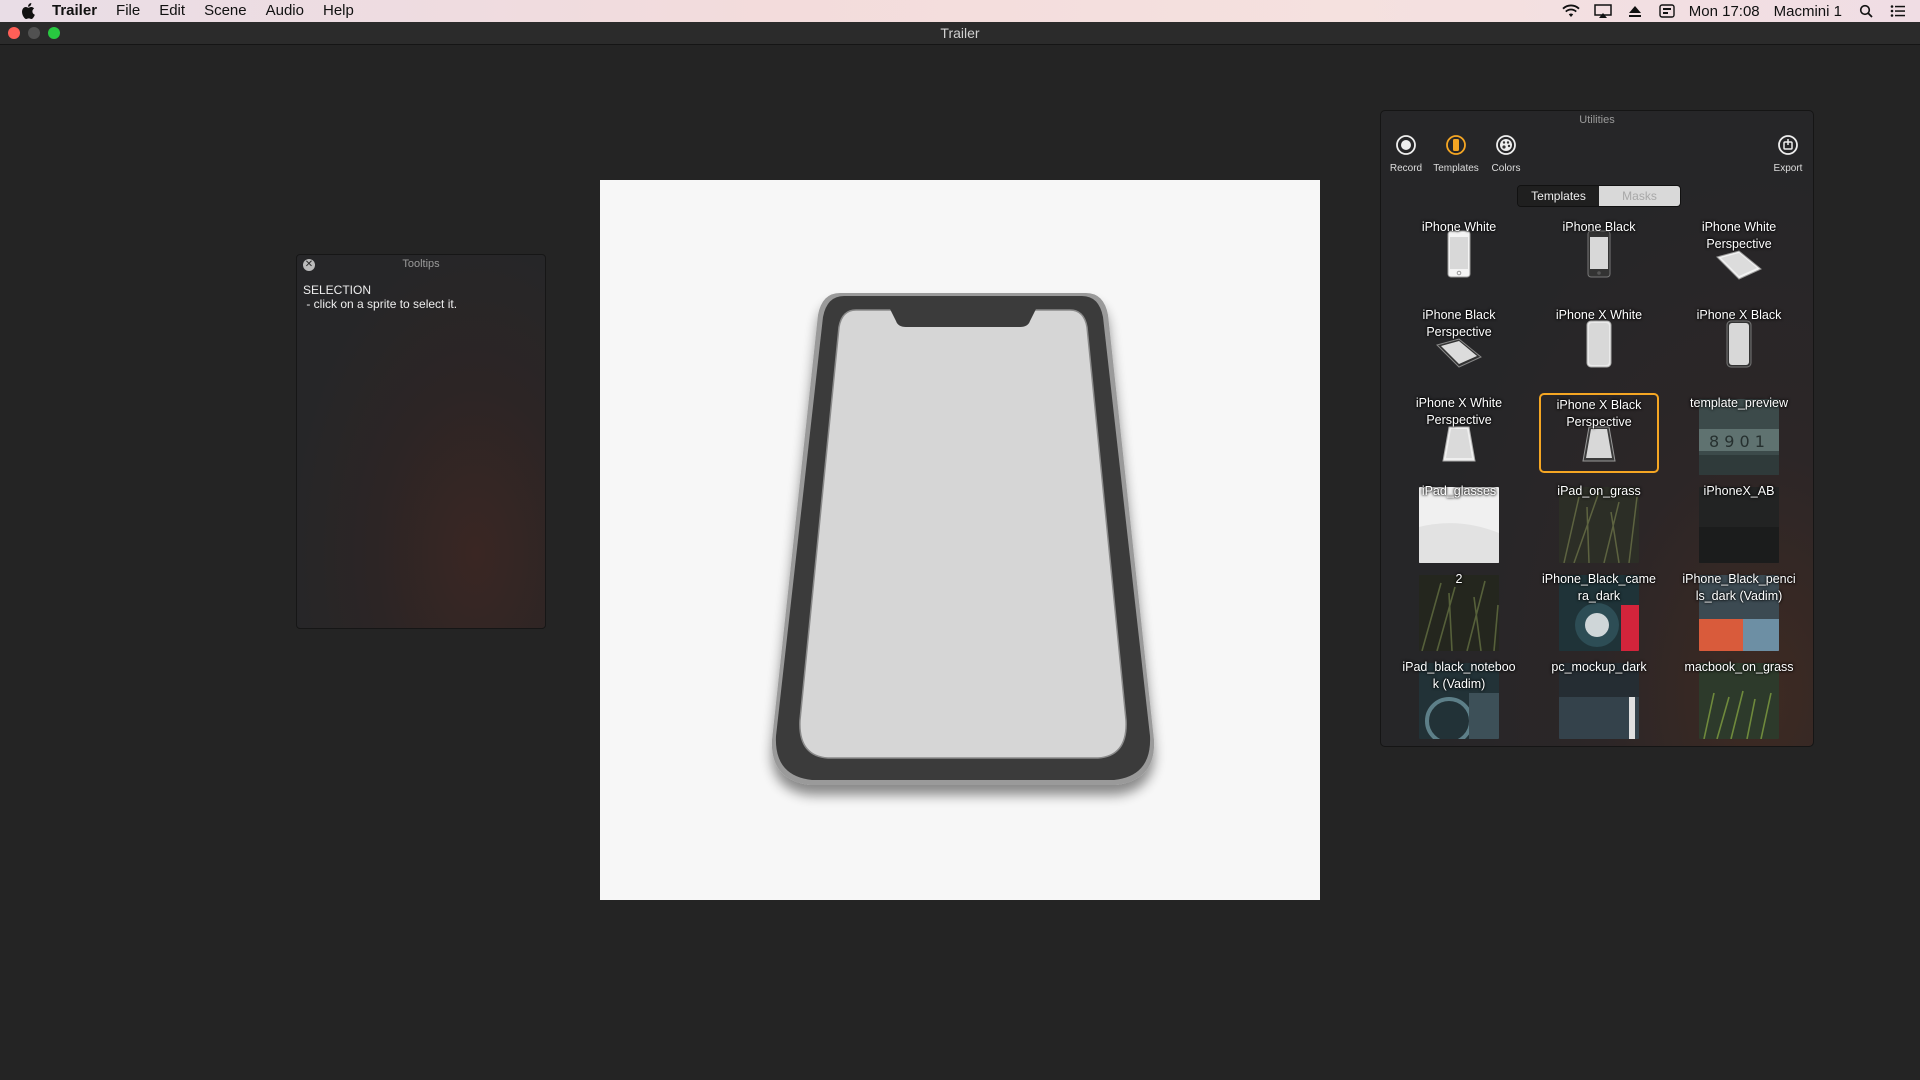 Image resolution: width=1920 pixels, height=1080 pixels. Describe the element at coordinates (1459, 675) in the screenshot. I see `template-label: iPad_black_notebook (Vadim)` at that location.